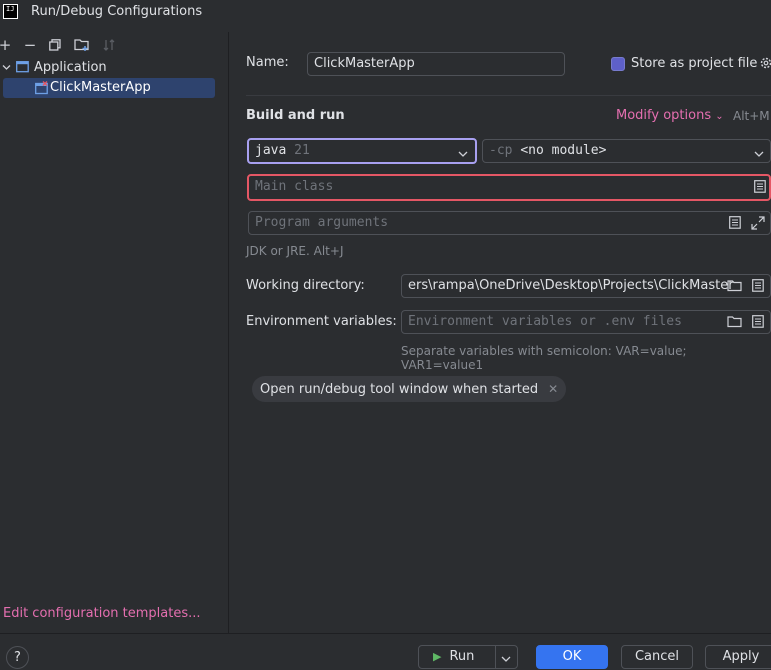  Describe the element at coordinates (267, 62) in the screenshot. I see `name-label: Name:` at that location.